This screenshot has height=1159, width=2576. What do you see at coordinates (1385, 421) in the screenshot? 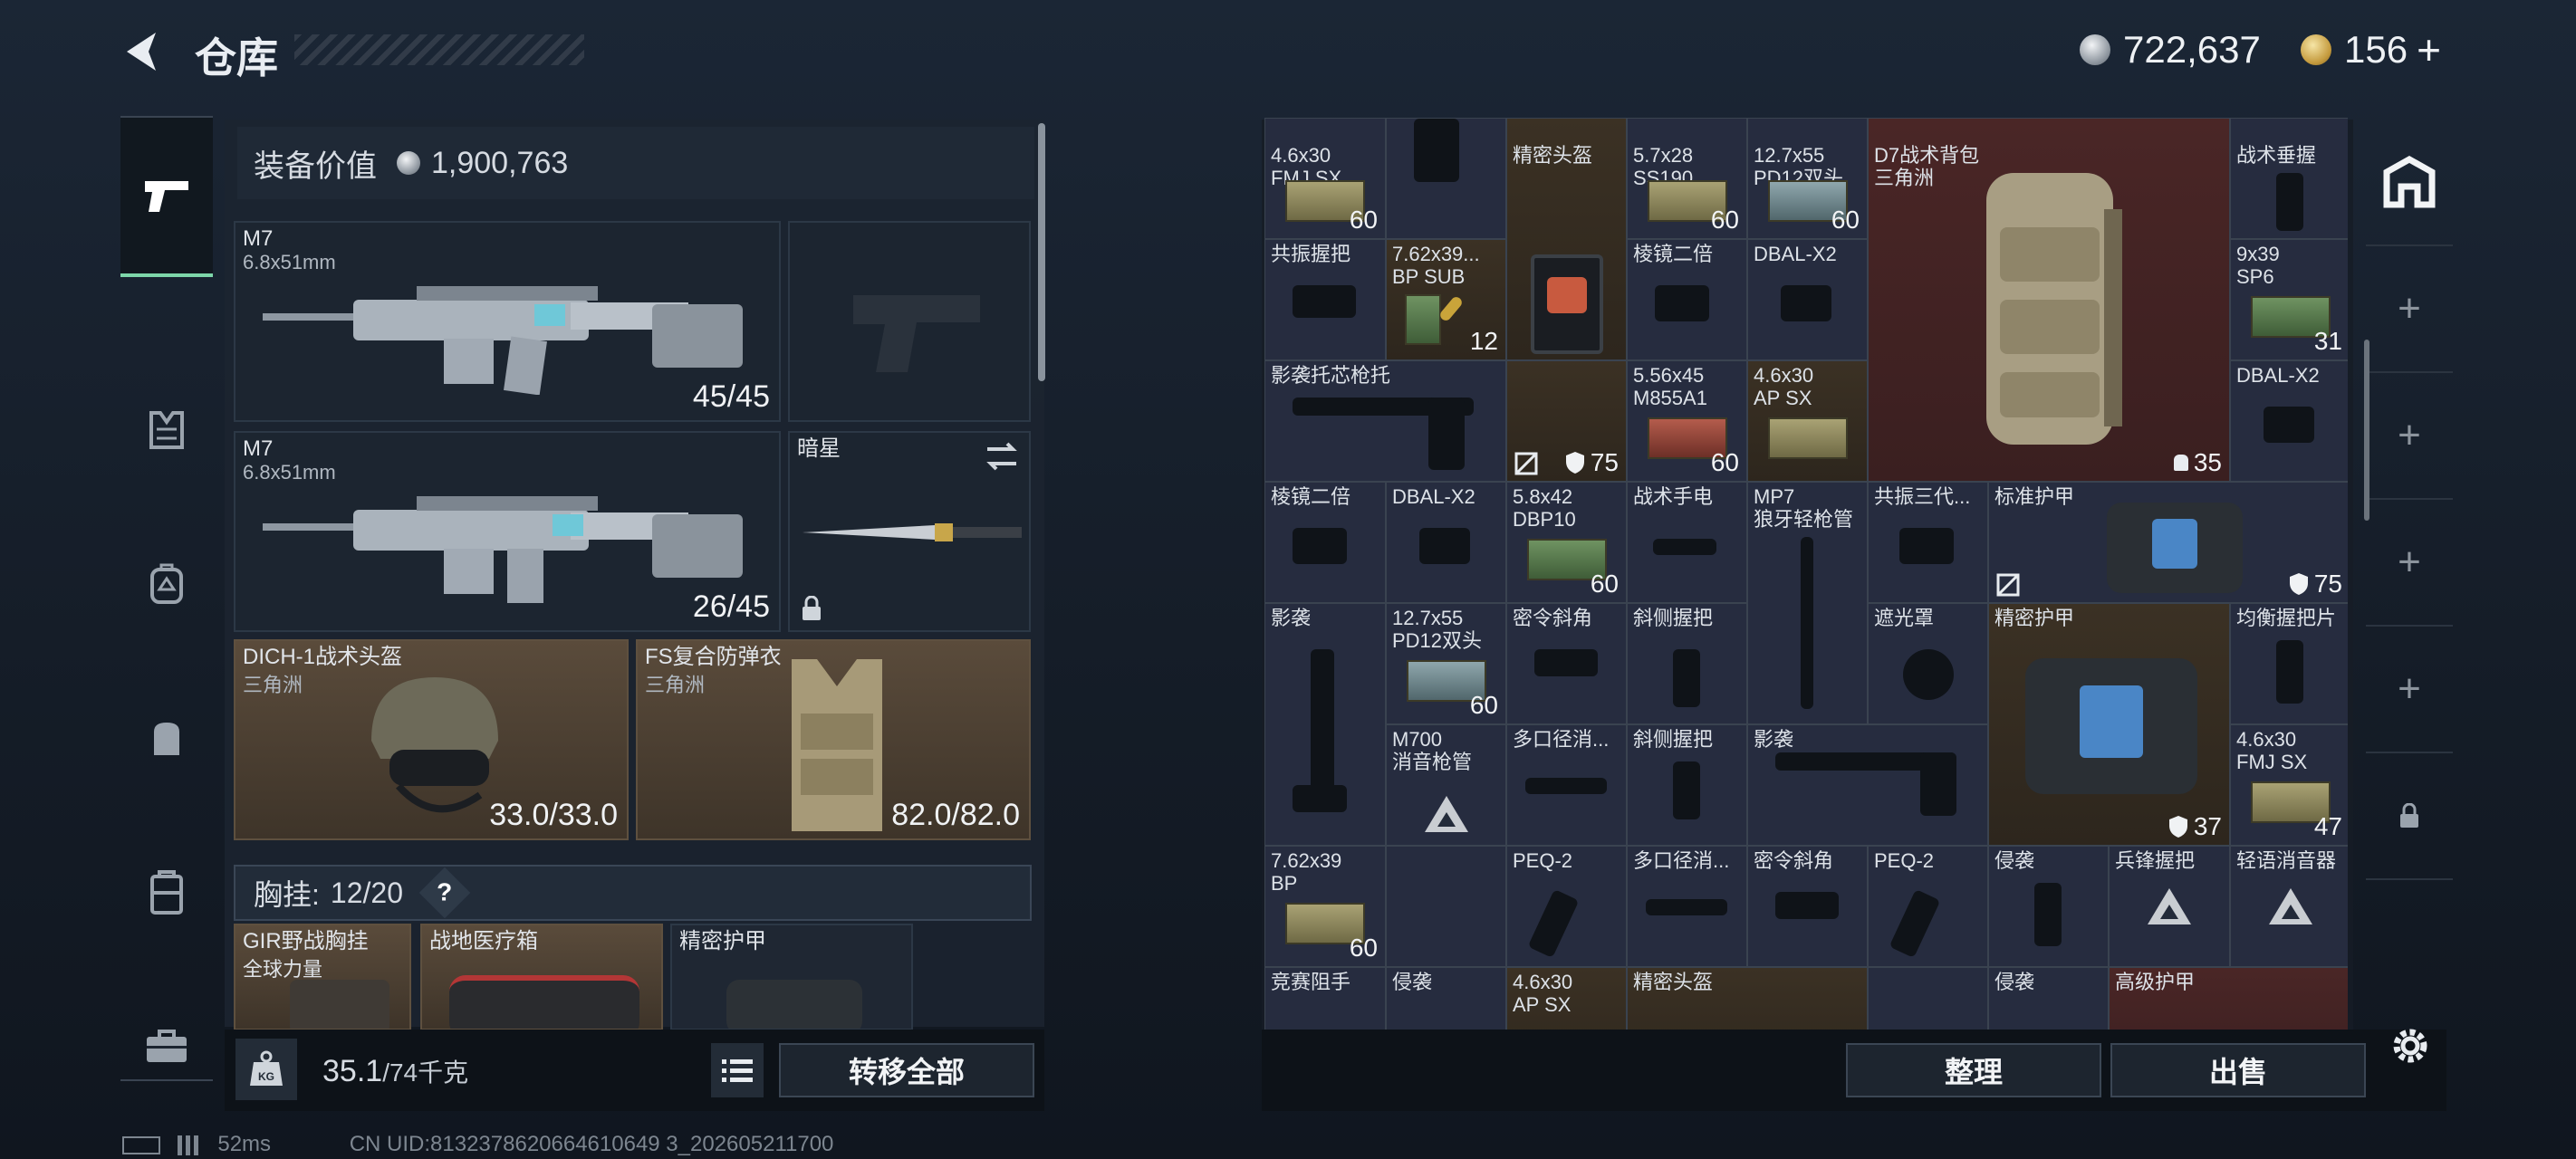
I see `inventory-cell: 影袭托芯枪托` at bounding box center [1385, 421].